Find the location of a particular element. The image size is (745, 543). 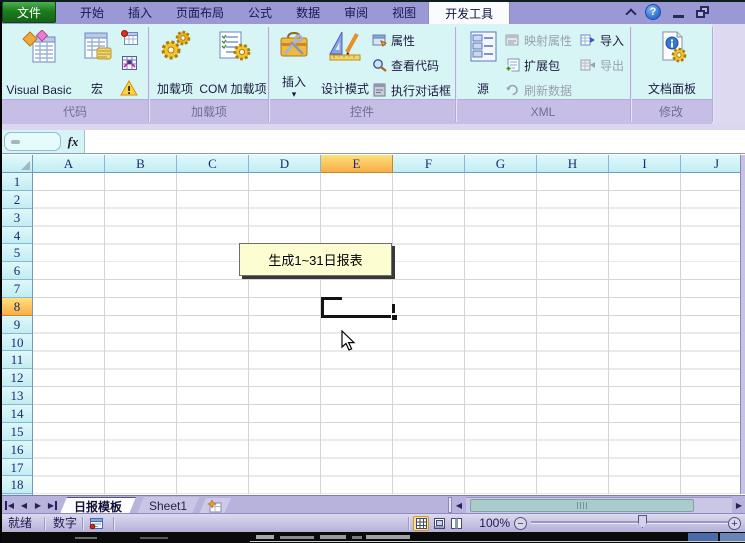

scroll-right-button: ▶ is located at coordinates (739, 505).